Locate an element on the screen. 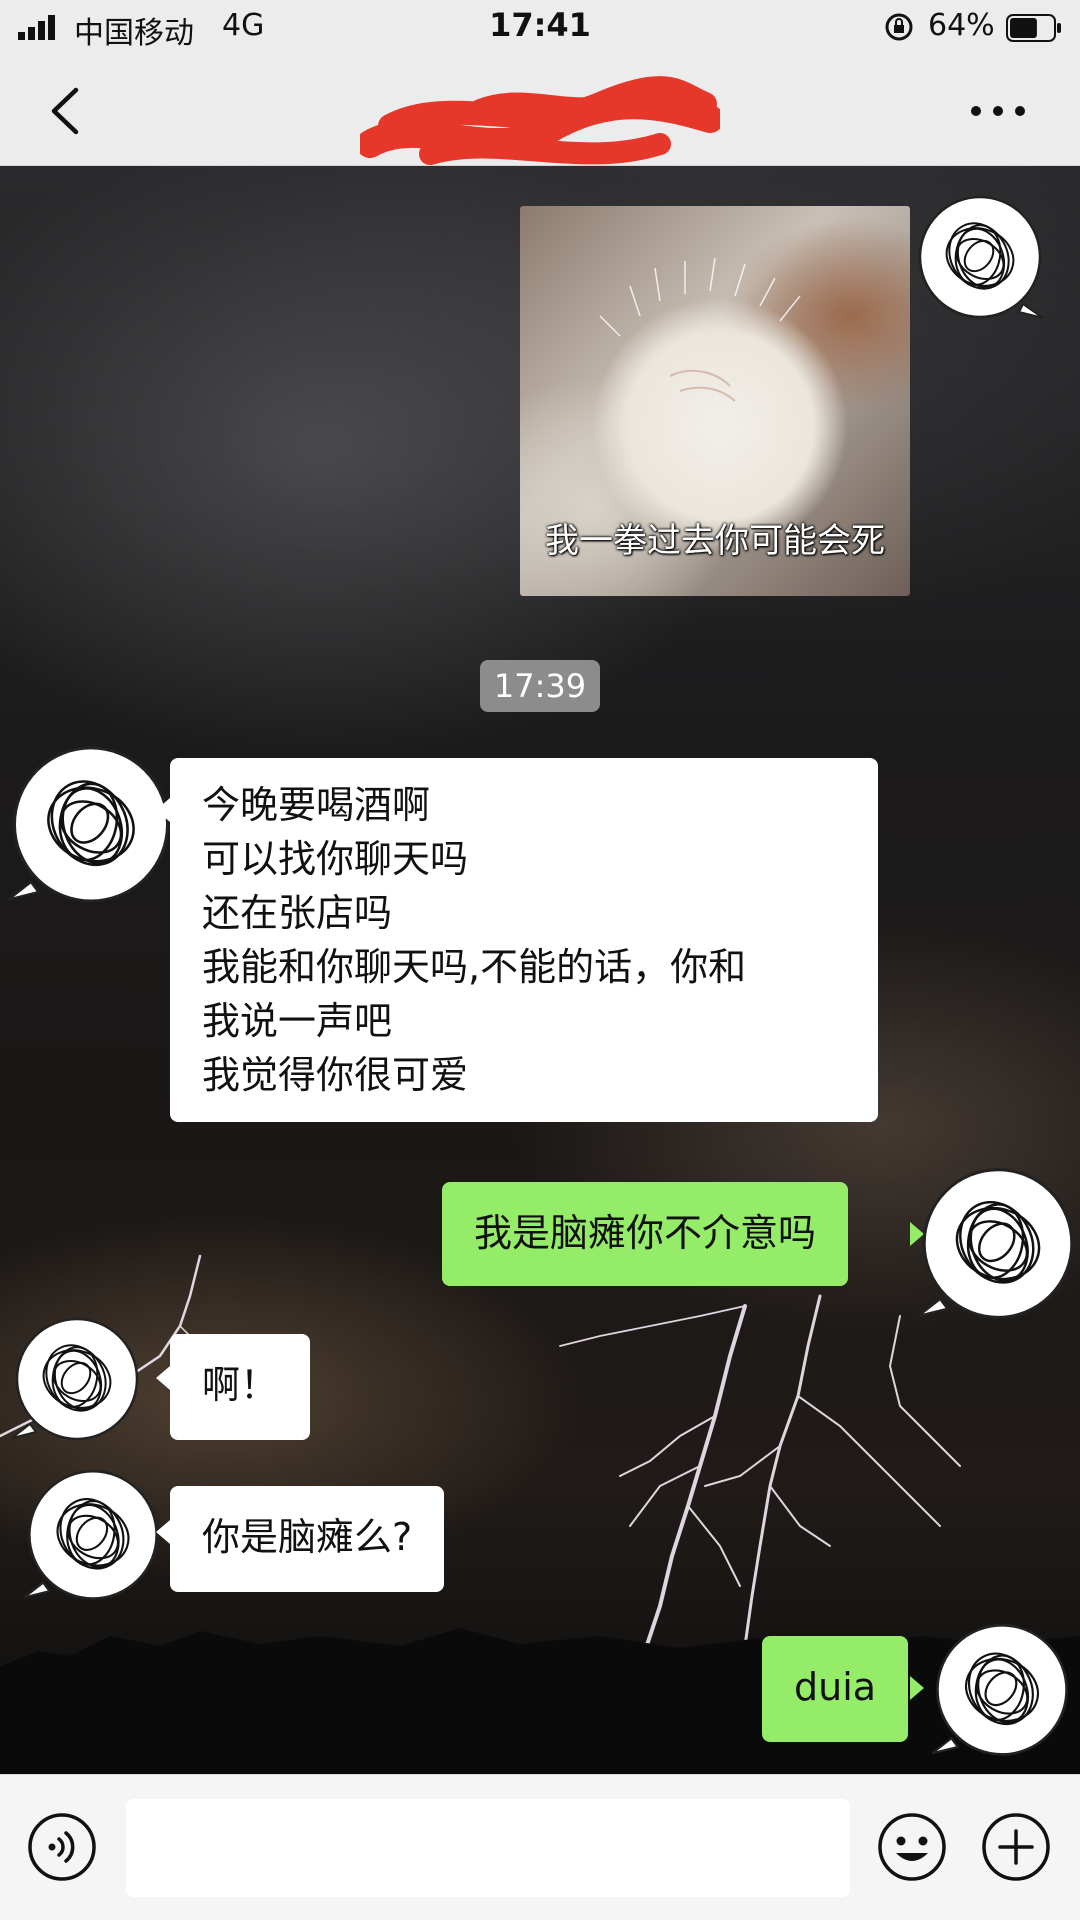 Image resolution: width=1080 pixels, height=1920 pixels. message-bubble-outgoing: 我是脑瘫你不介意吗 is located at coordinates (645, 1234).